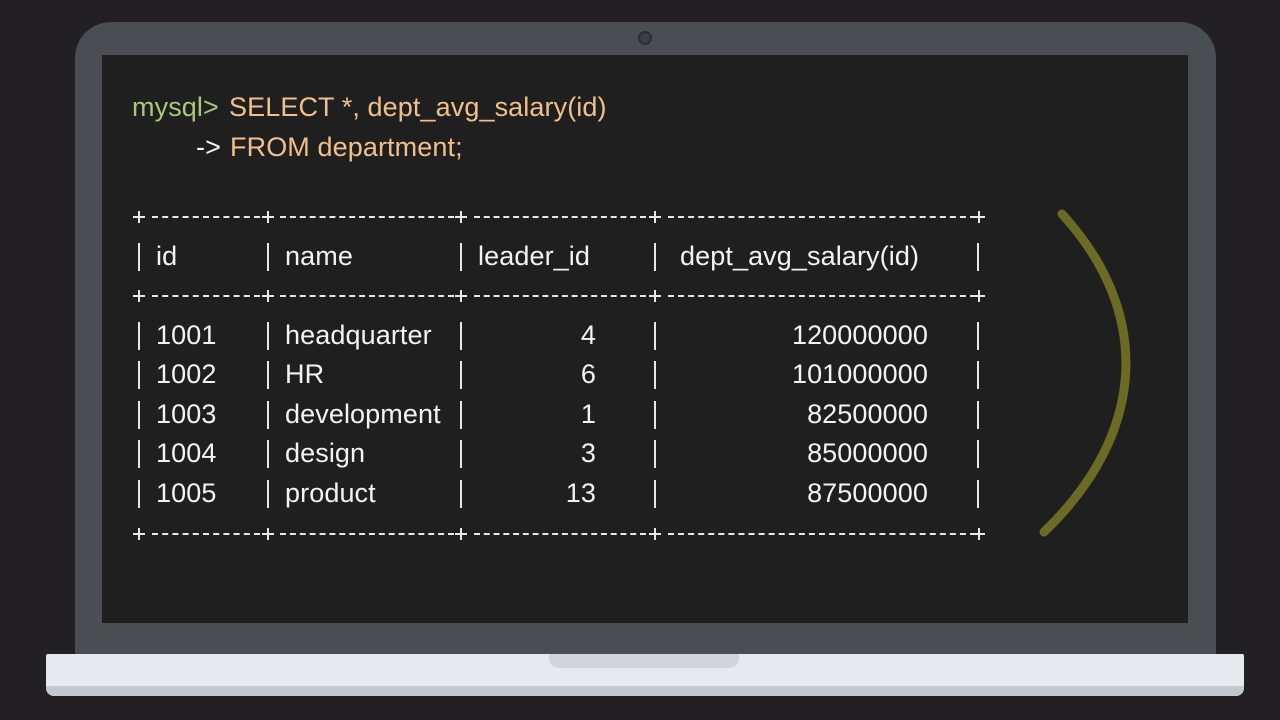 This screenshot has height=720, width=1280. I want to click on cell-dept-avg-salary: 120000000, so click(859, 335).